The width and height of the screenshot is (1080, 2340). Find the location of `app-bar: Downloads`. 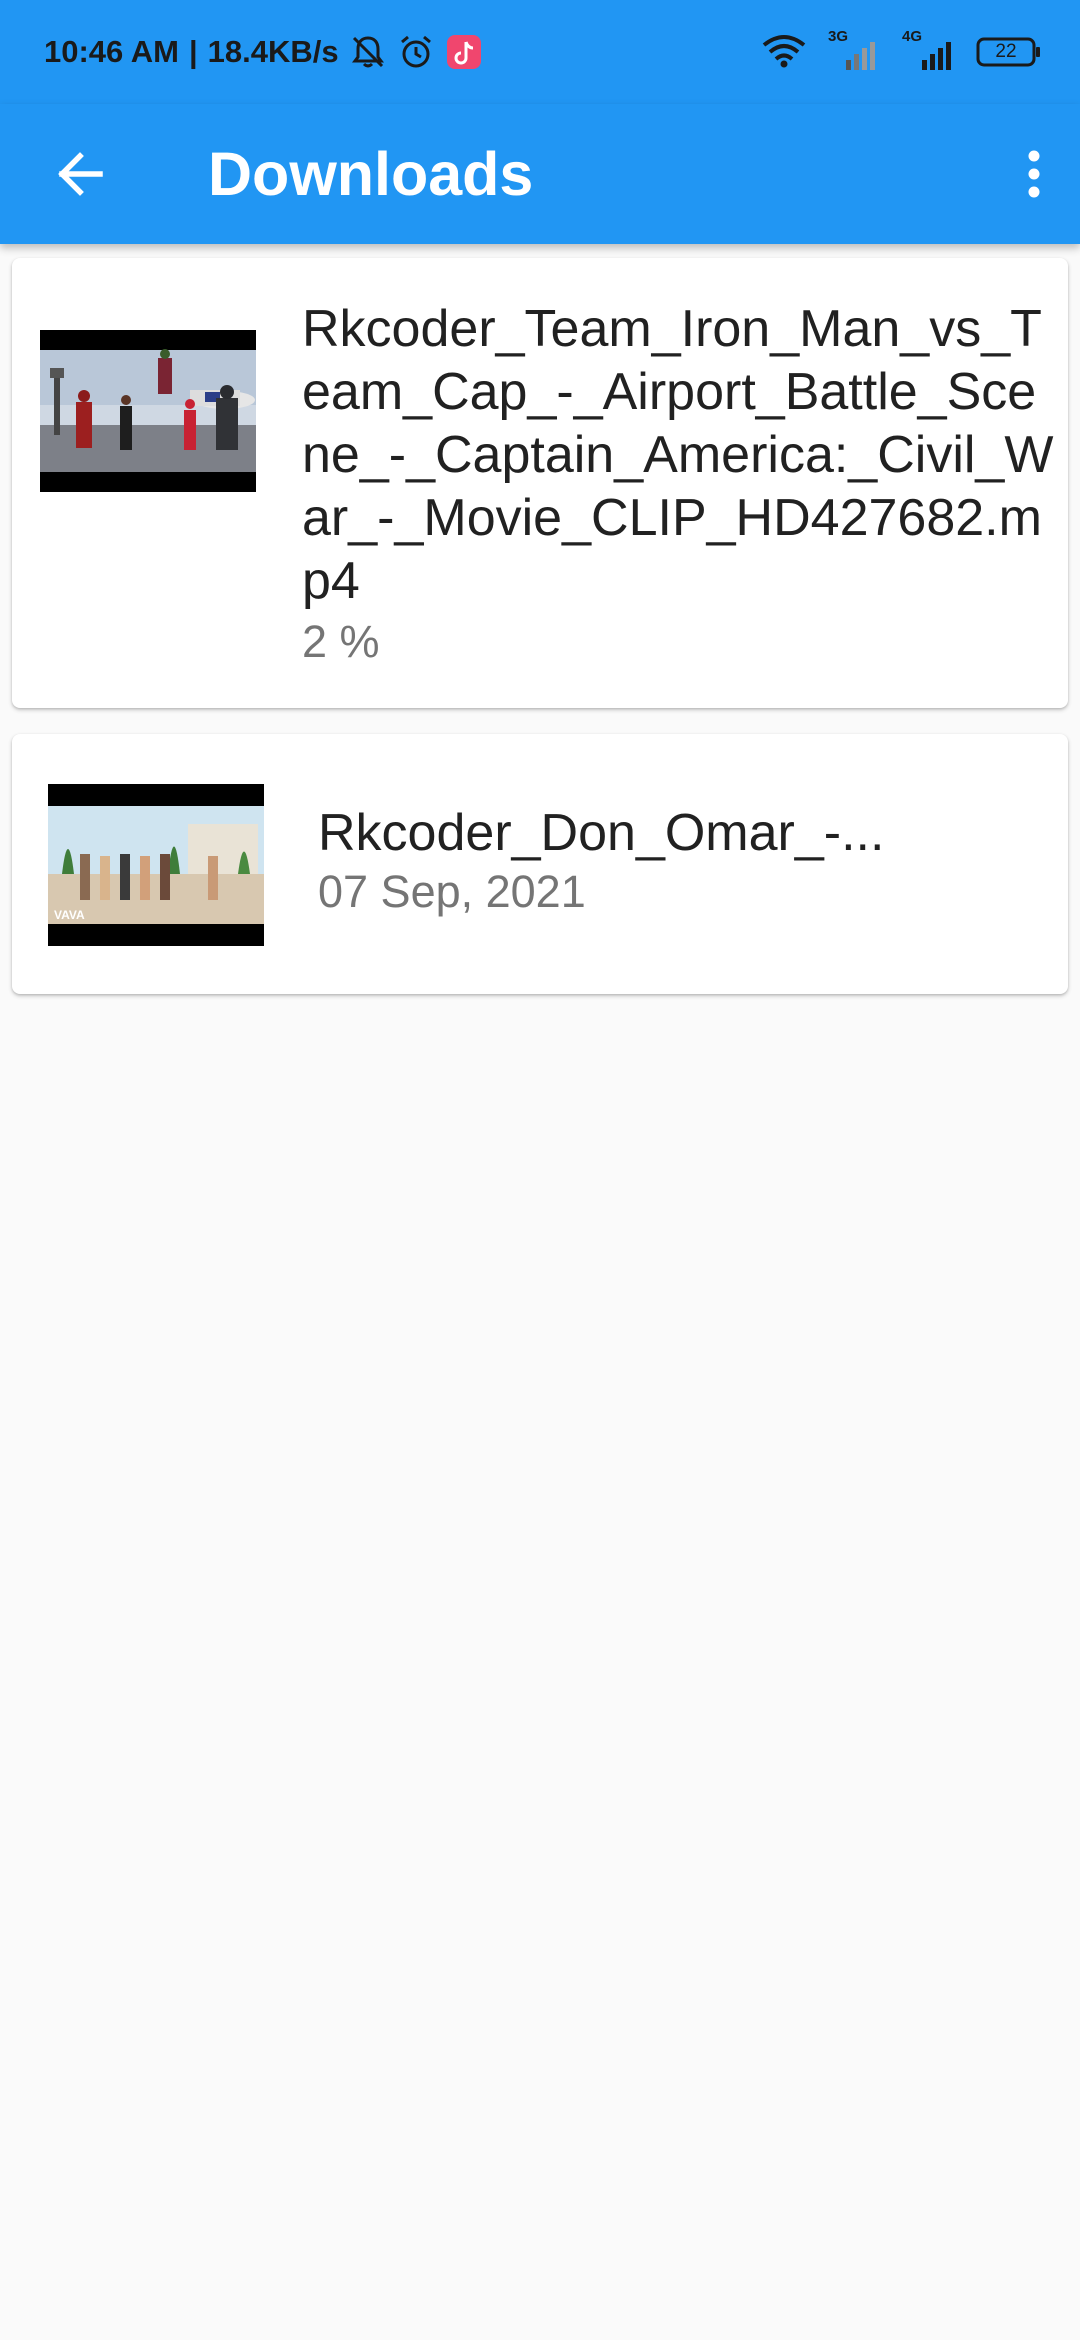

app-bar: Downloads is located at coordinates (540, 174).